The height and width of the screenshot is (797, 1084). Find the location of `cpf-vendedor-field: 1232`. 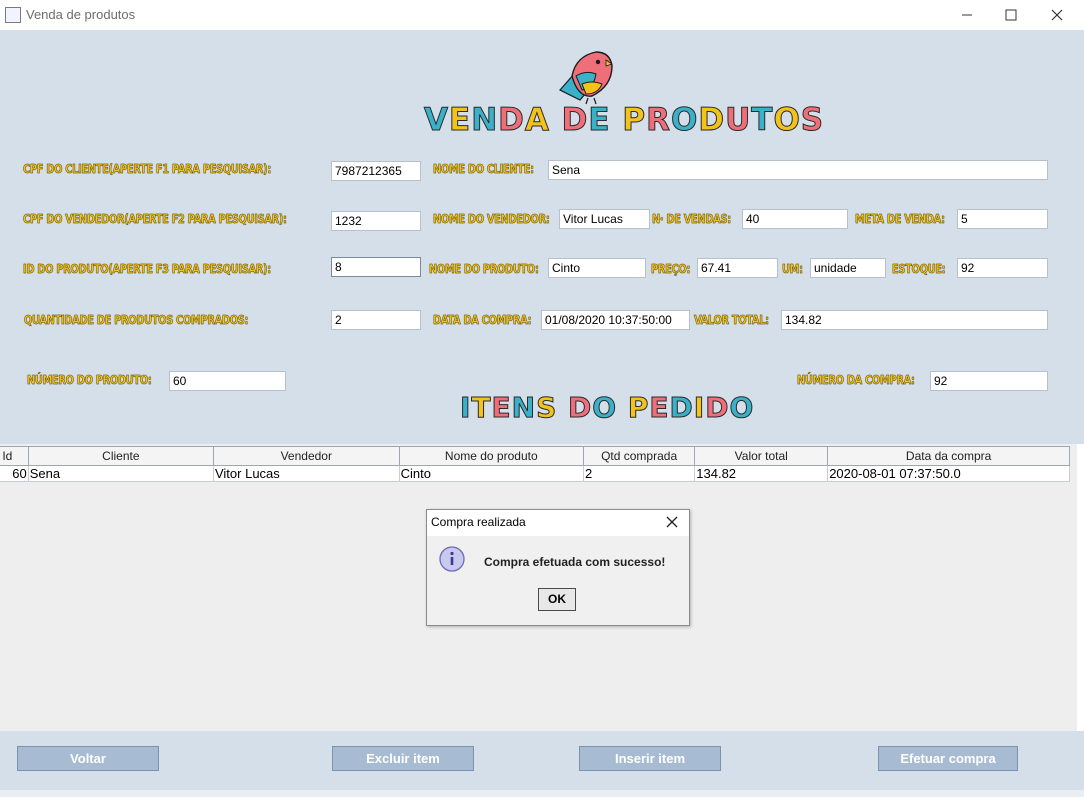

cpf-vendedor-field: 1232 is located at coordinates (376, 221).